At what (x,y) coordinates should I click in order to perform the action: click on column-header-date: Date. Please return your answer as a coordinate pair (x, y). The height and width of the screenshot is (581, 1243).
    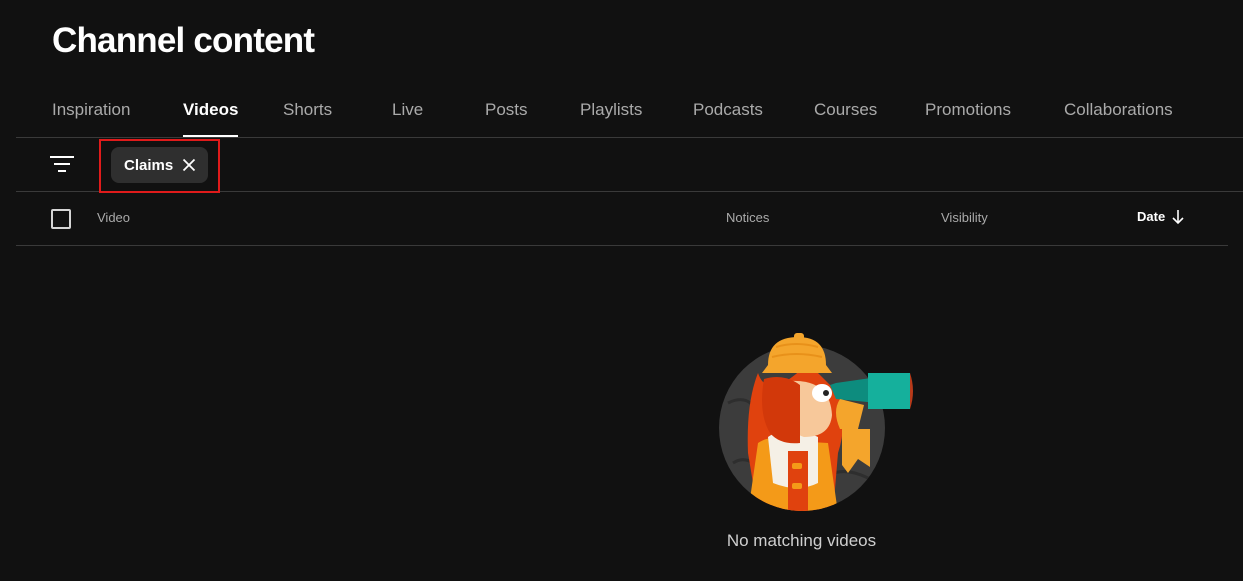
    Looking at the image, I should click on (1161, 217).